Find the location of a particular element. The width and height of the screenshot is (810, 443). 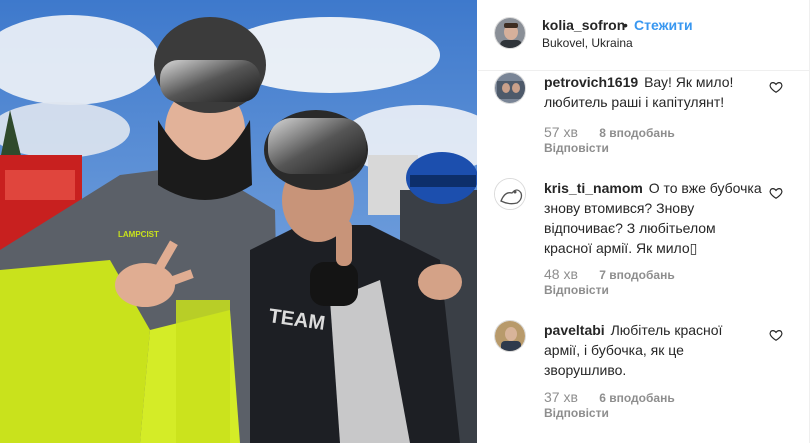

comment-meta: 48 хв 7 вподобань is located at coordinates (609, 274).